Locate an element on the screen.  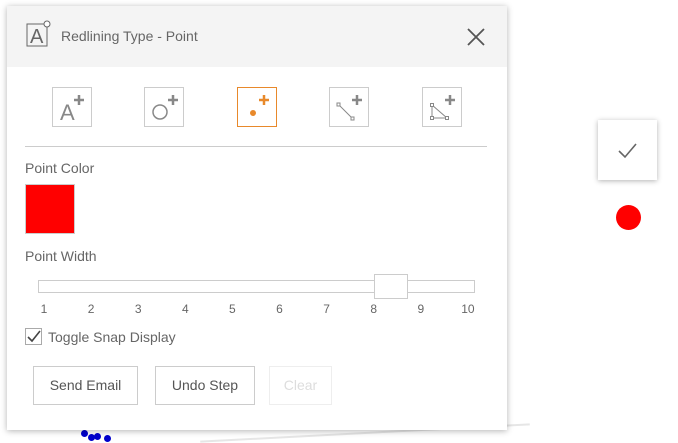
point-color-label: Point Color is located at coordinates (60, 168).